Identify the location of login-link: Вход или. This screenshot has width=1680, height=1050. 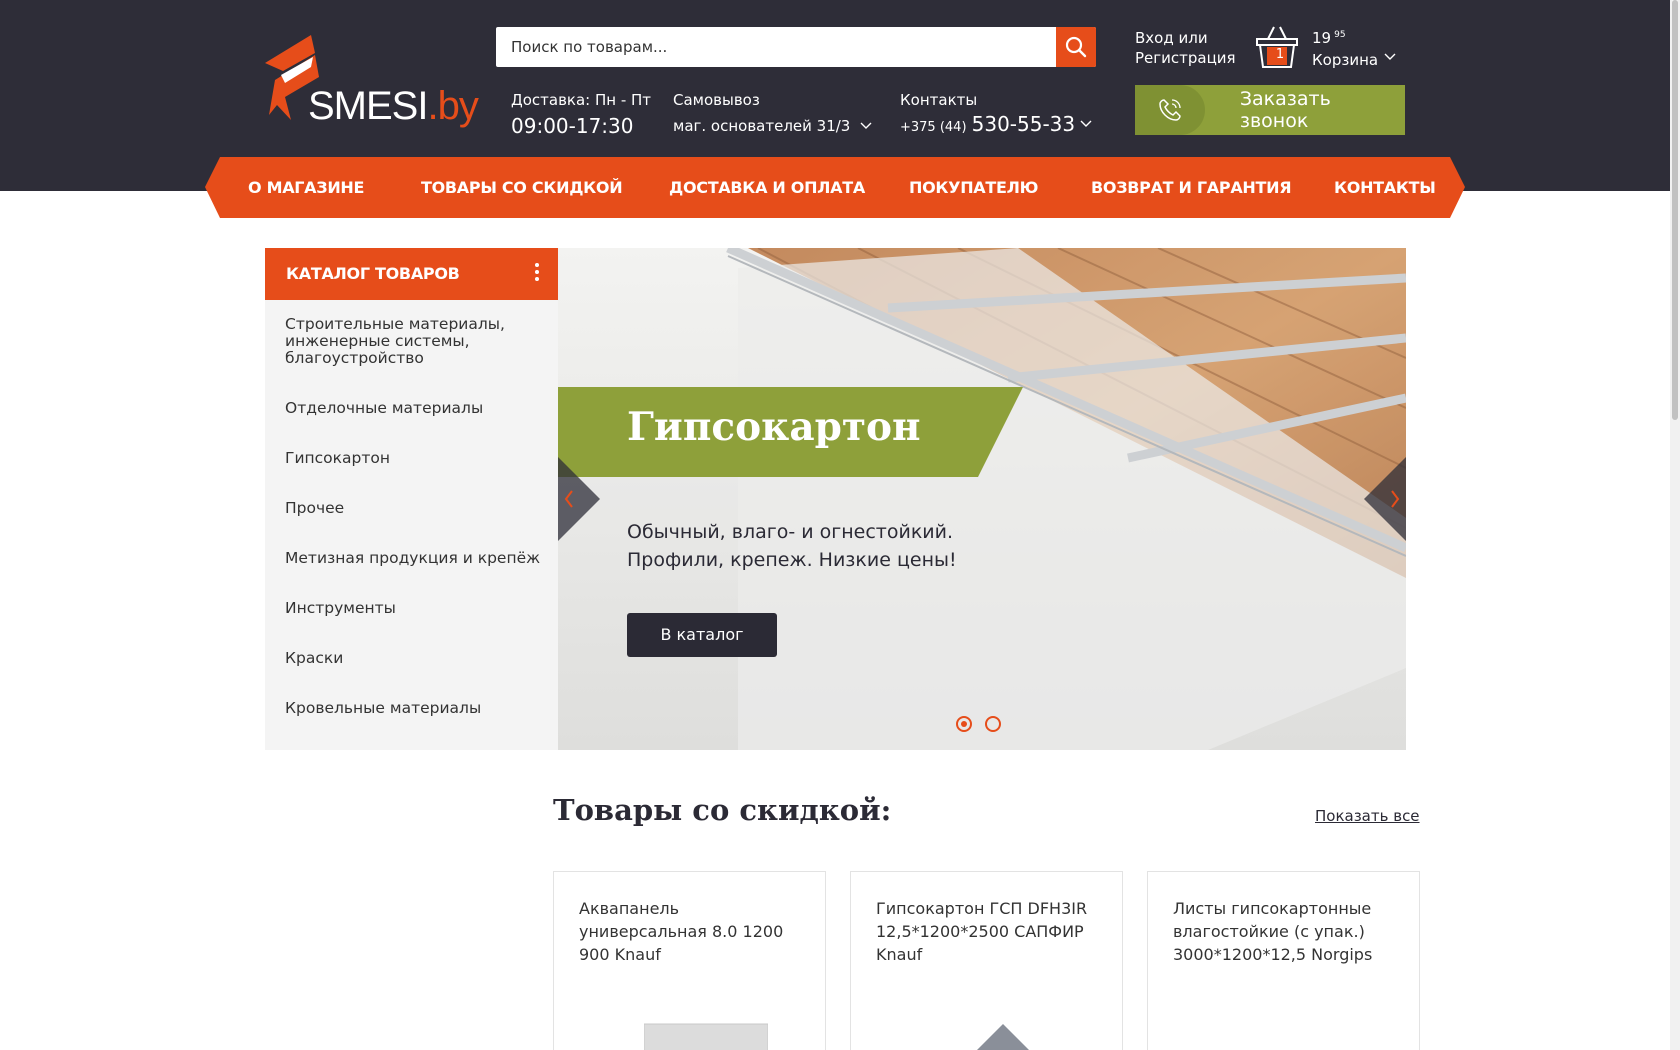
(1185, 38).